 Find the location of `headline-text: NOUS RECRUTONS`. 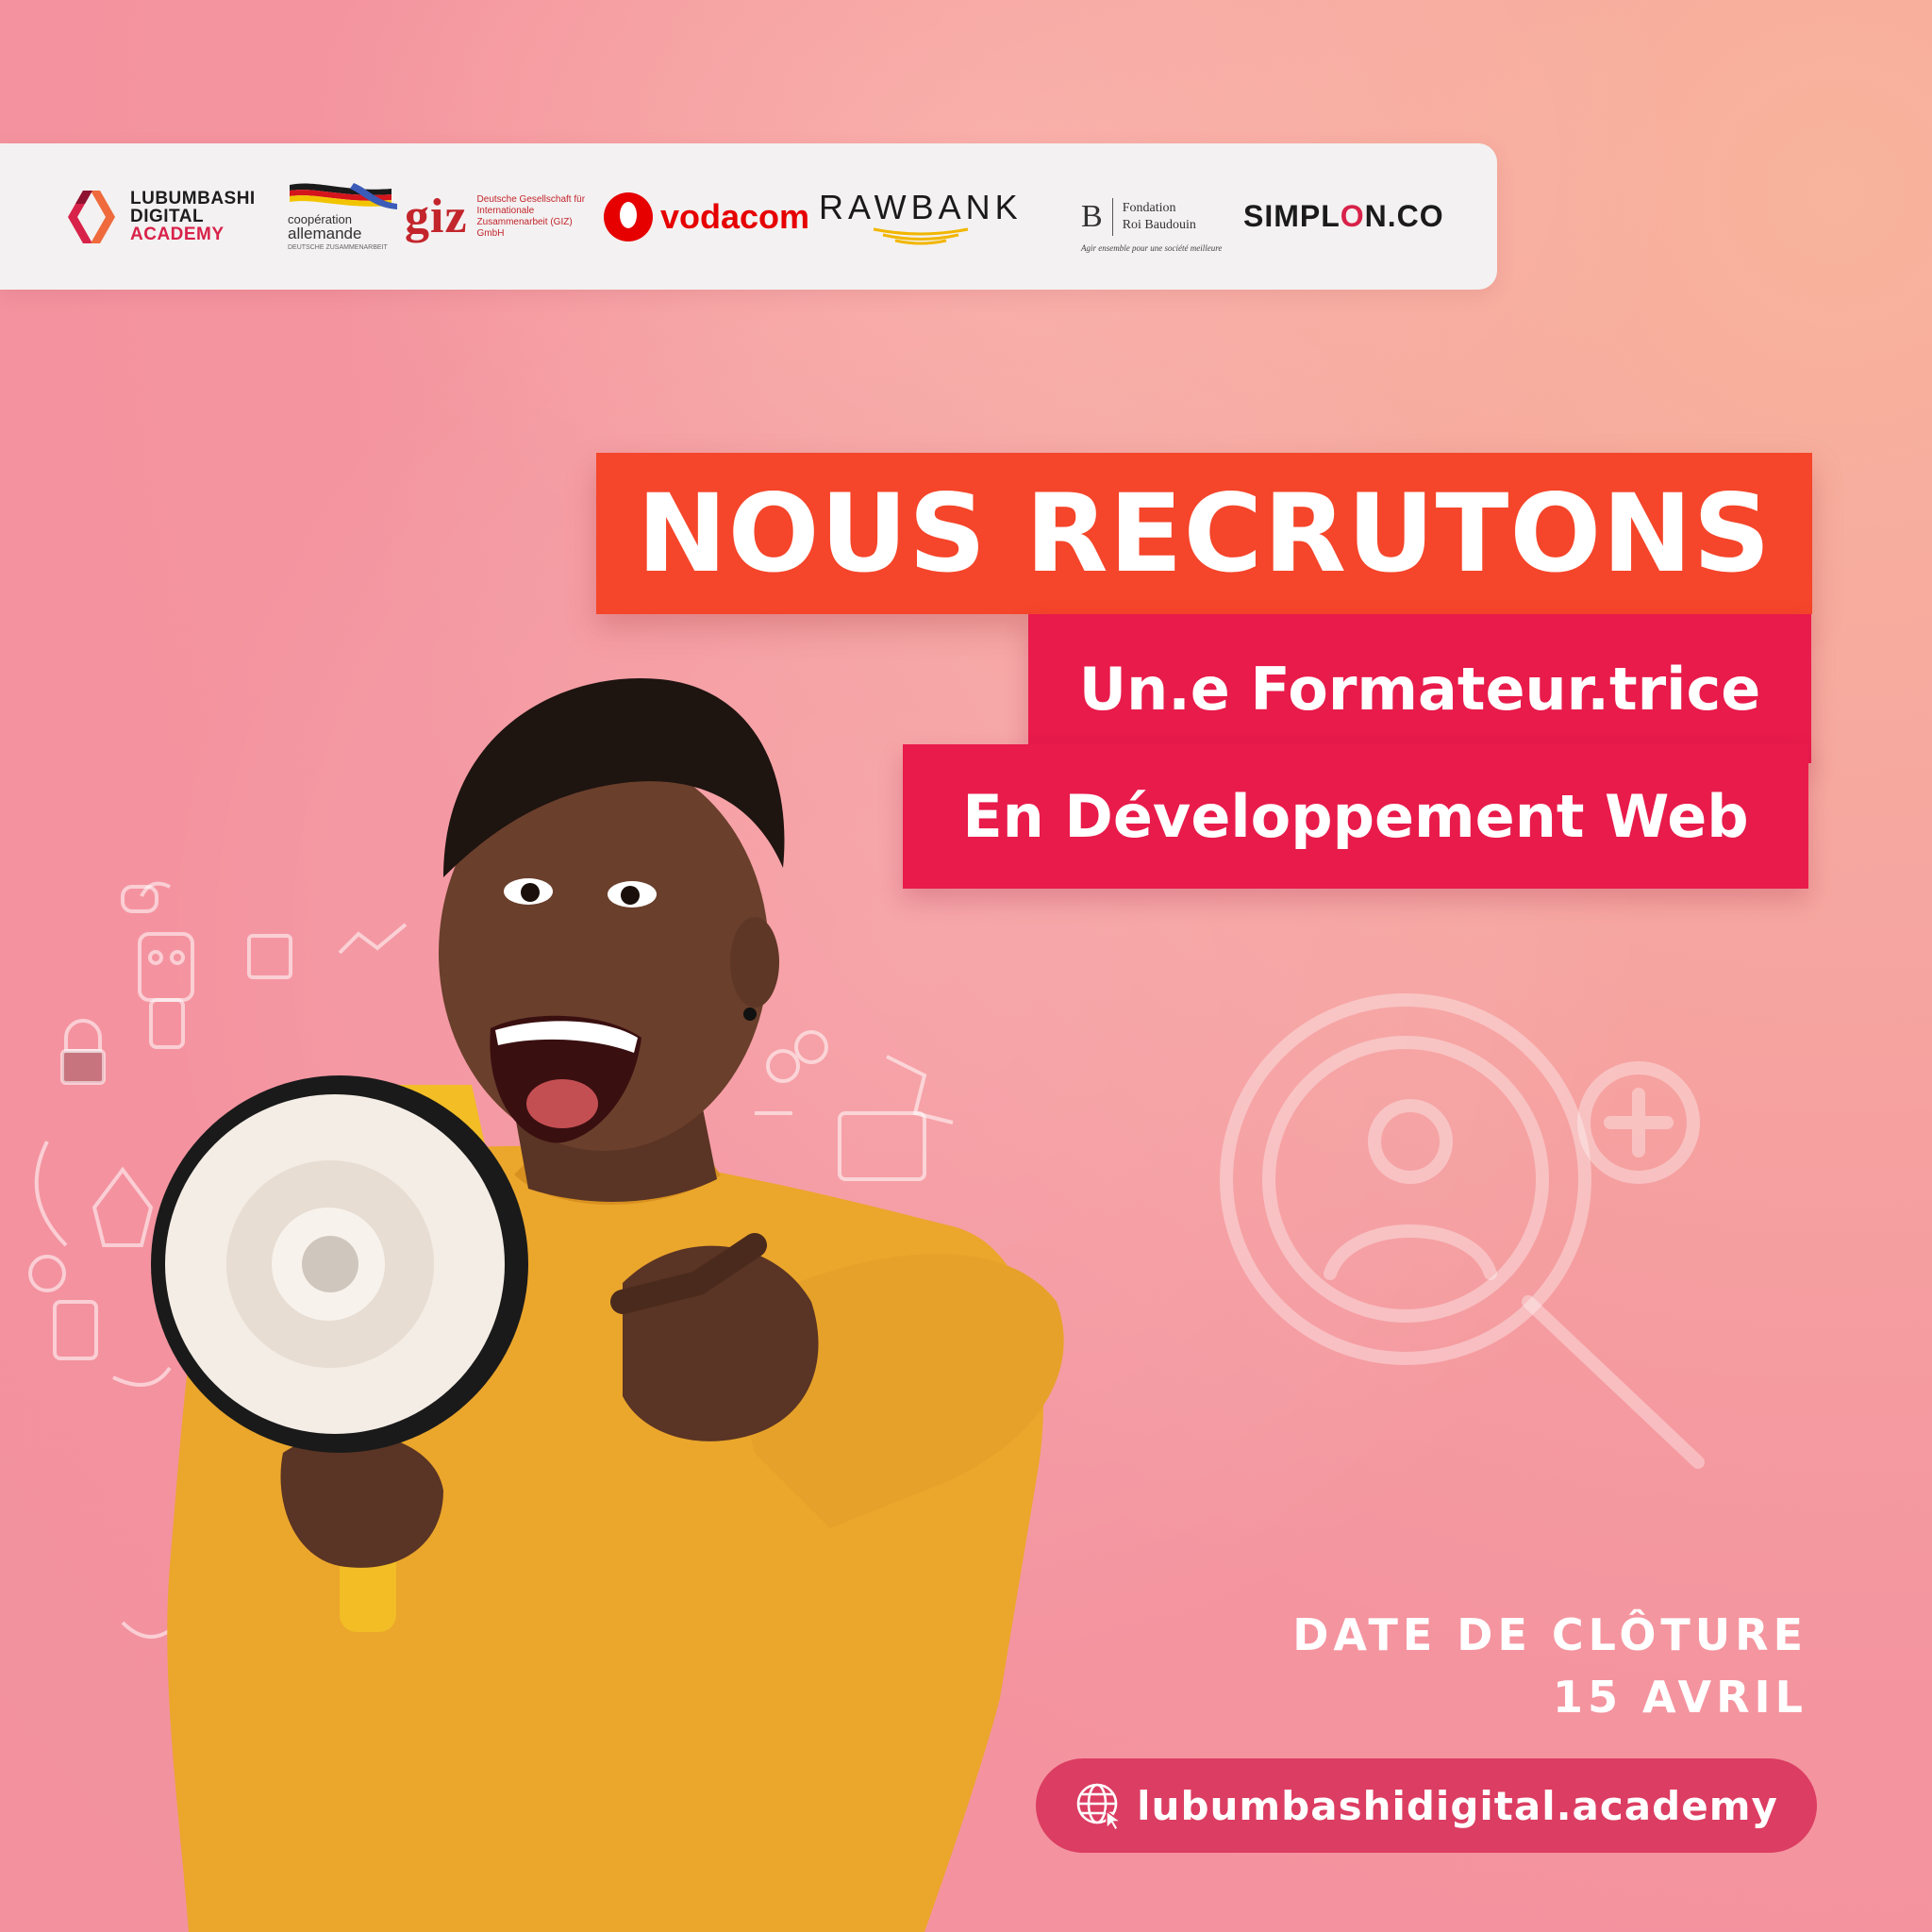

headline-text: NOUS RECRUTONS is located at coordinates (1204, 534).